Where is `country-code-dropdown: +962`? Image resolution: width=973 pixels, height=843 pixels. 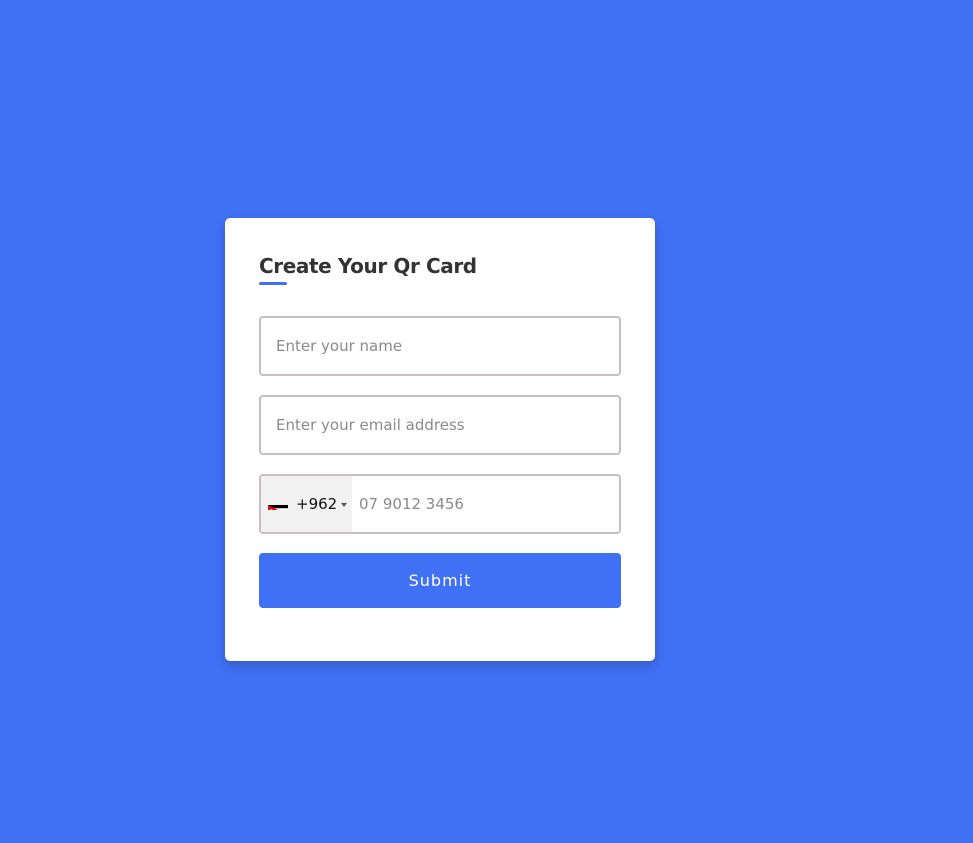 country-code-dropdown: +962 is located at coordinates (306, 504).